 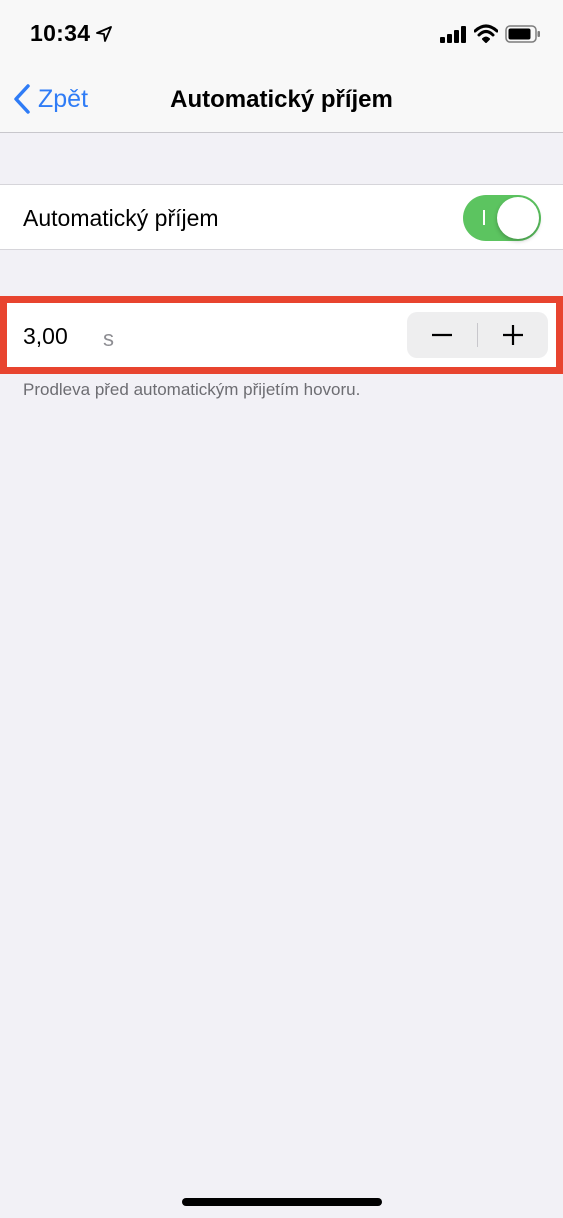 I want to click on minus-icon, so click(x=442, y=335).